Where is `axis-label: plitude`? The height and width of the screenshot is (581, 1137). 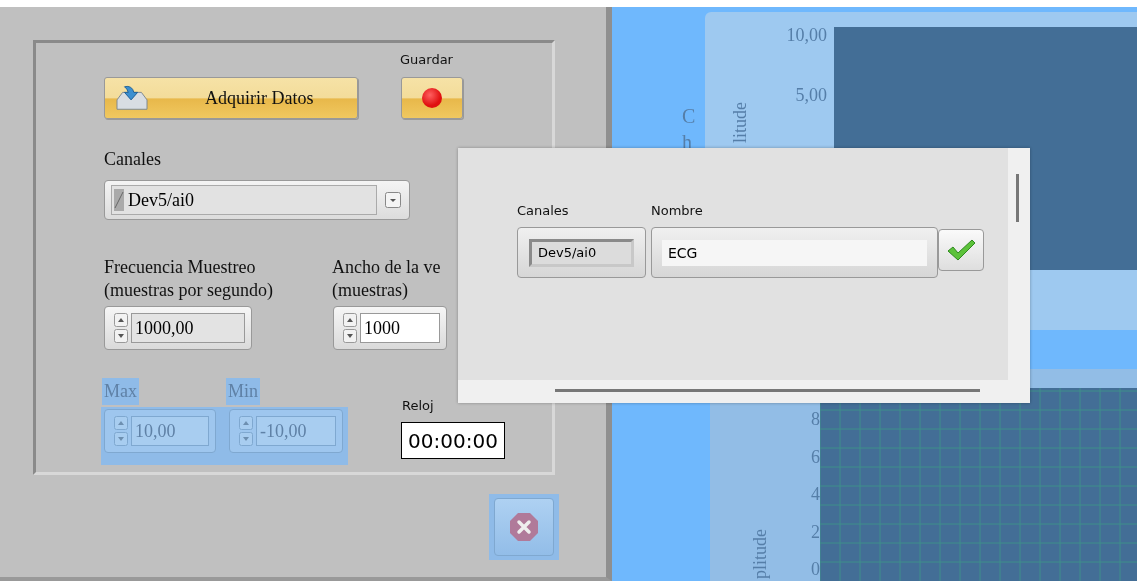 axis-label: plitude is located at coordinates (760, 554).